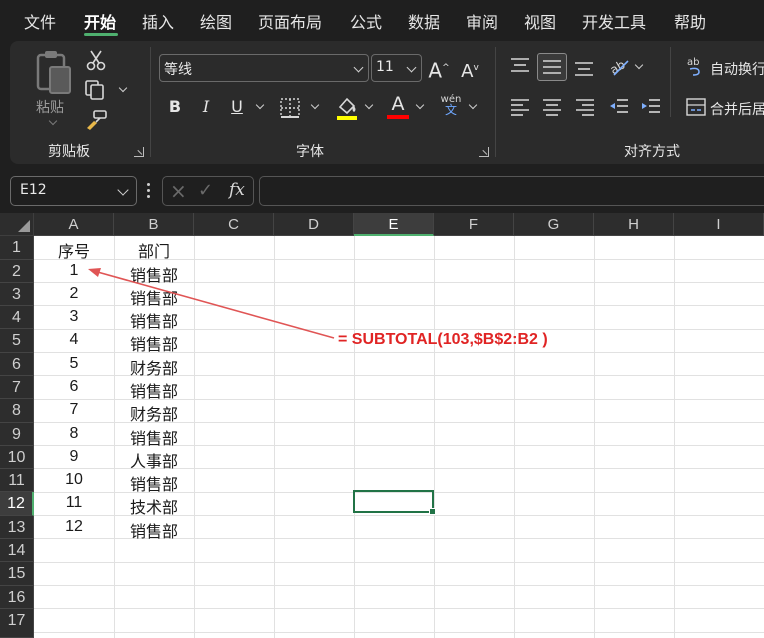 This screenshot has height=638, width=764. I want to click on menu-home: 开始, so click(100, 21).